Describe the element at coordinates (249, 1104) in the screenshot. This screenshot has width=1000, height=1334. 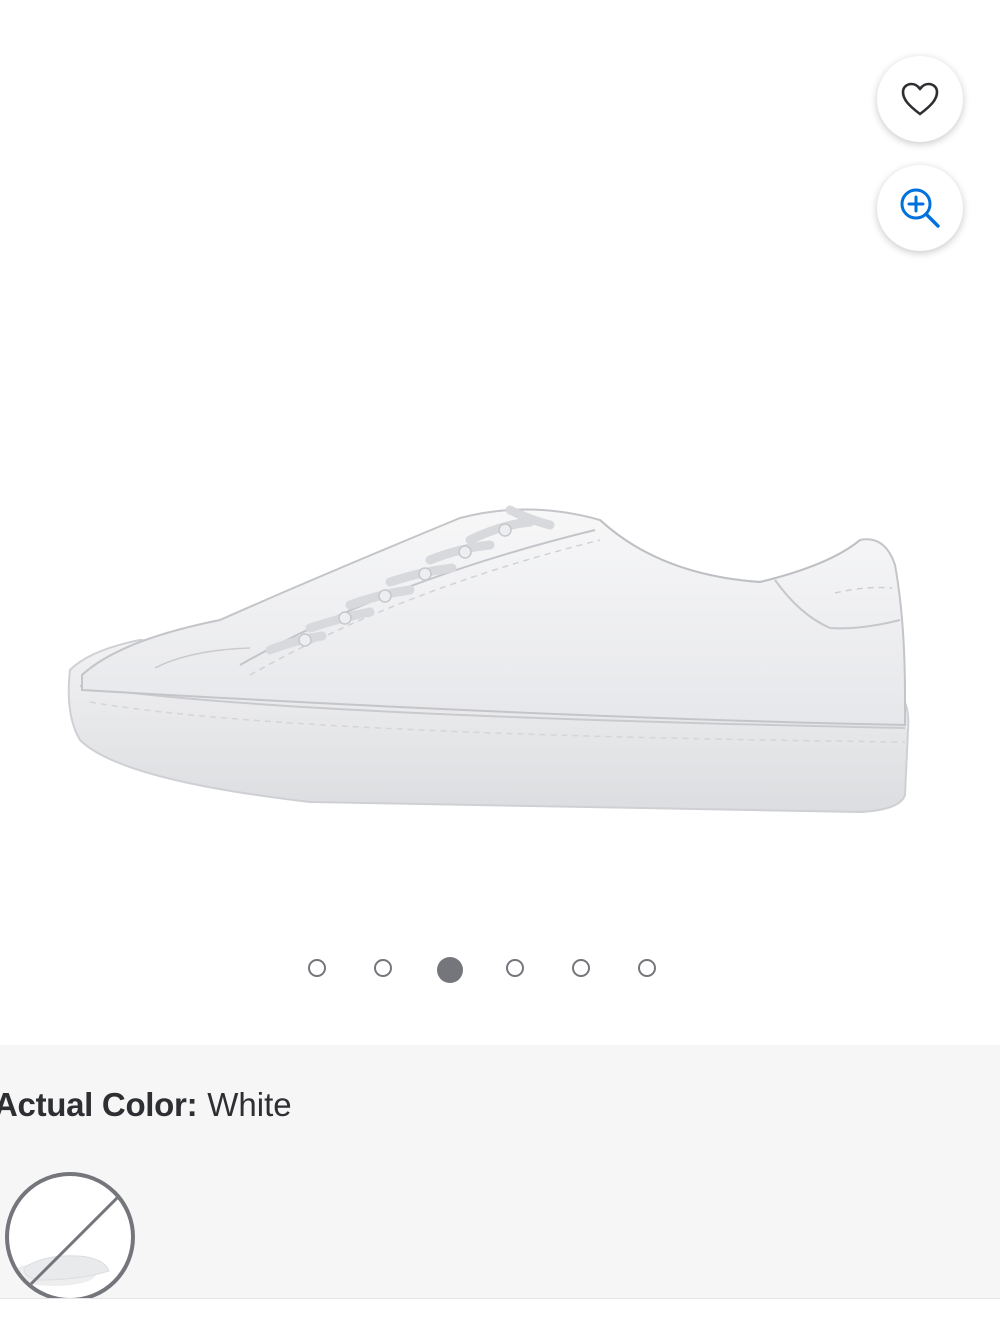
I see `color-value: White` at that location.